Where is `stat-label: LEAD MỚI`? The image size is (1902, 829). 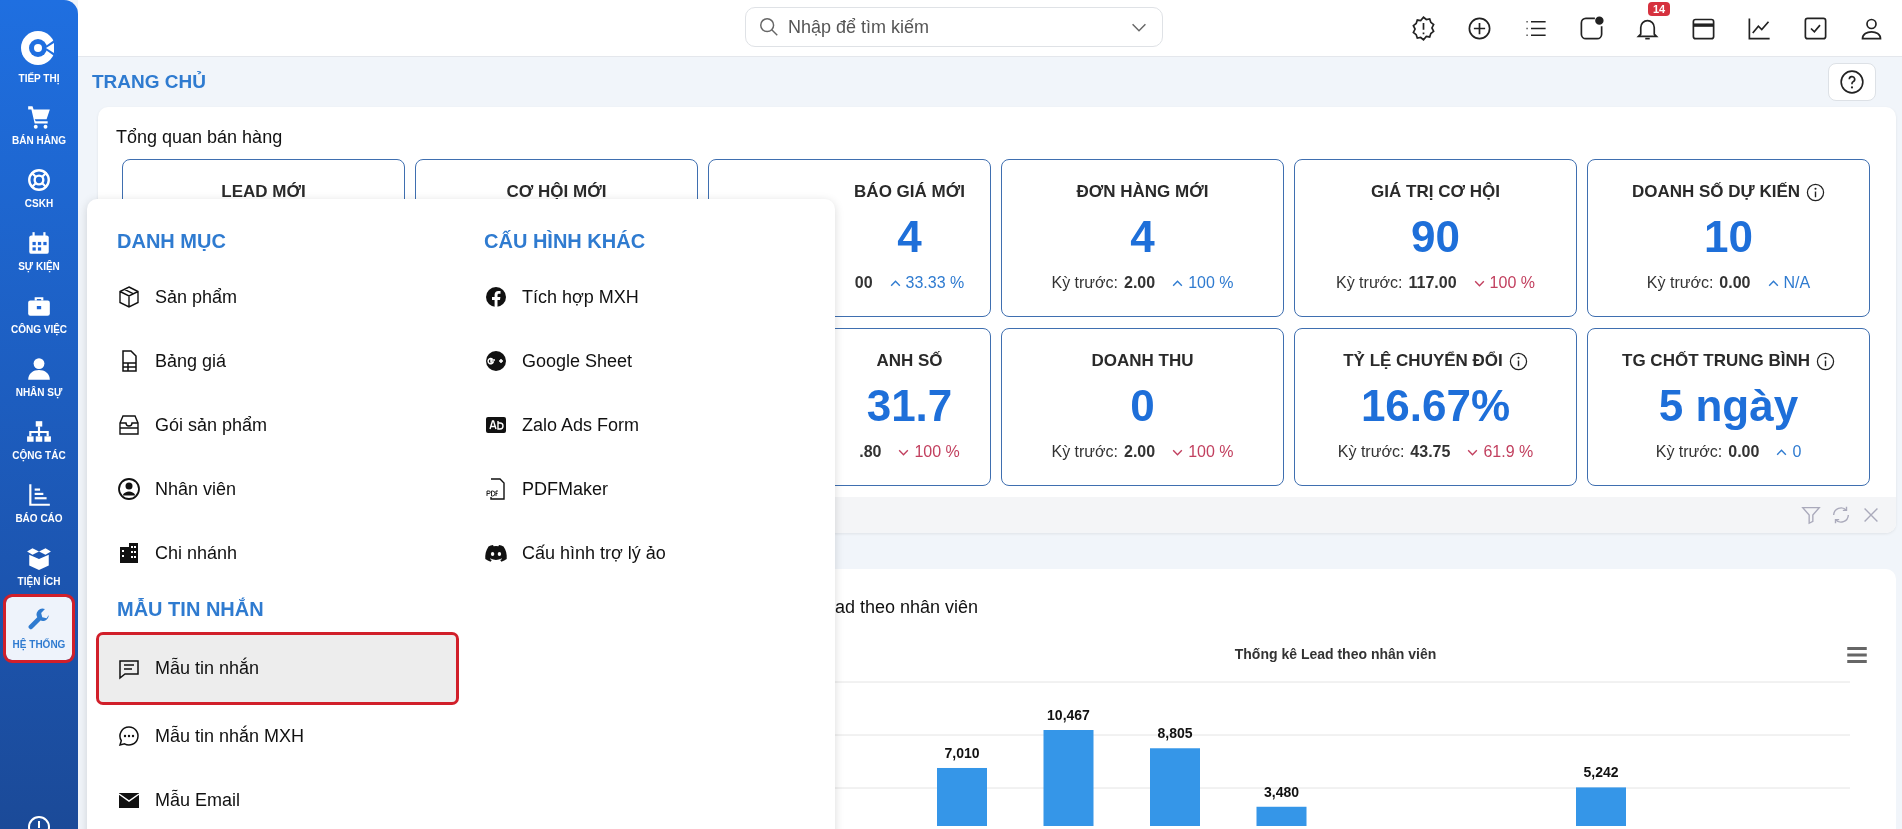
stat-label: LEAD MỚI is located at coordinates (263, 192).